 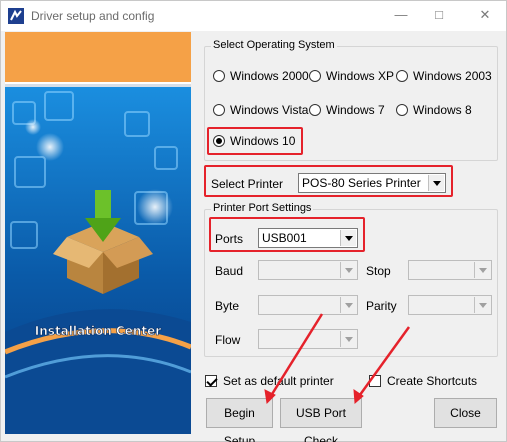 What do you see at coordinates (227, 306) in the screenshot?
I see `byte-label: Byte` at bounding box center [227, 306].